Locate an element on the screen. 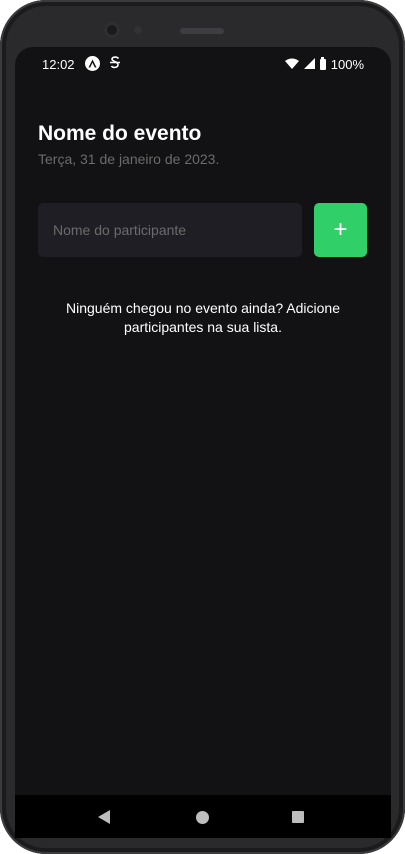 The height and width of the screenshot is (854, 405). battery-icon is located at coordinates (322, 63).